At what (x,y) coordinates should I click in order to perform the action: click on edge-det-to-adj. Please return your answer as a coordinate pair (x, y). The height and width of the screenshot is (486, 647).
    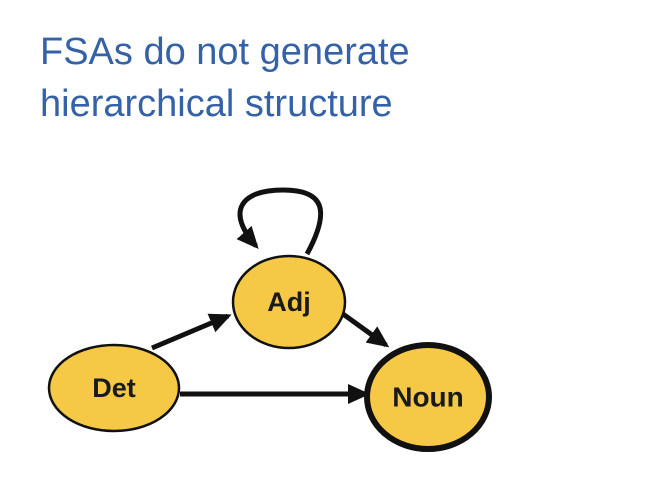
    Looking at the image, I should click on (191, 332).